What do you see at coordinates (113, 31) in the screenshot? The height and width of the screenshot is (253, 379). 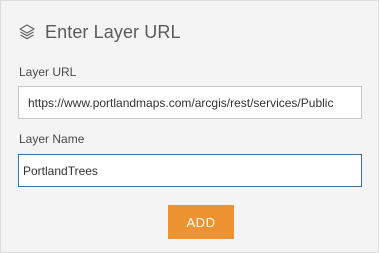 I see `panel-title: Enter Layer URL` at bounding box center [113, 31].